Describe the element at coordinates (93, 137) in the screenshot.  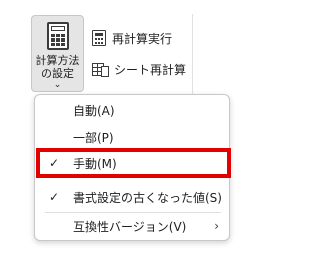
I see `menu-item-partial-label: 一部(P)` at that location.